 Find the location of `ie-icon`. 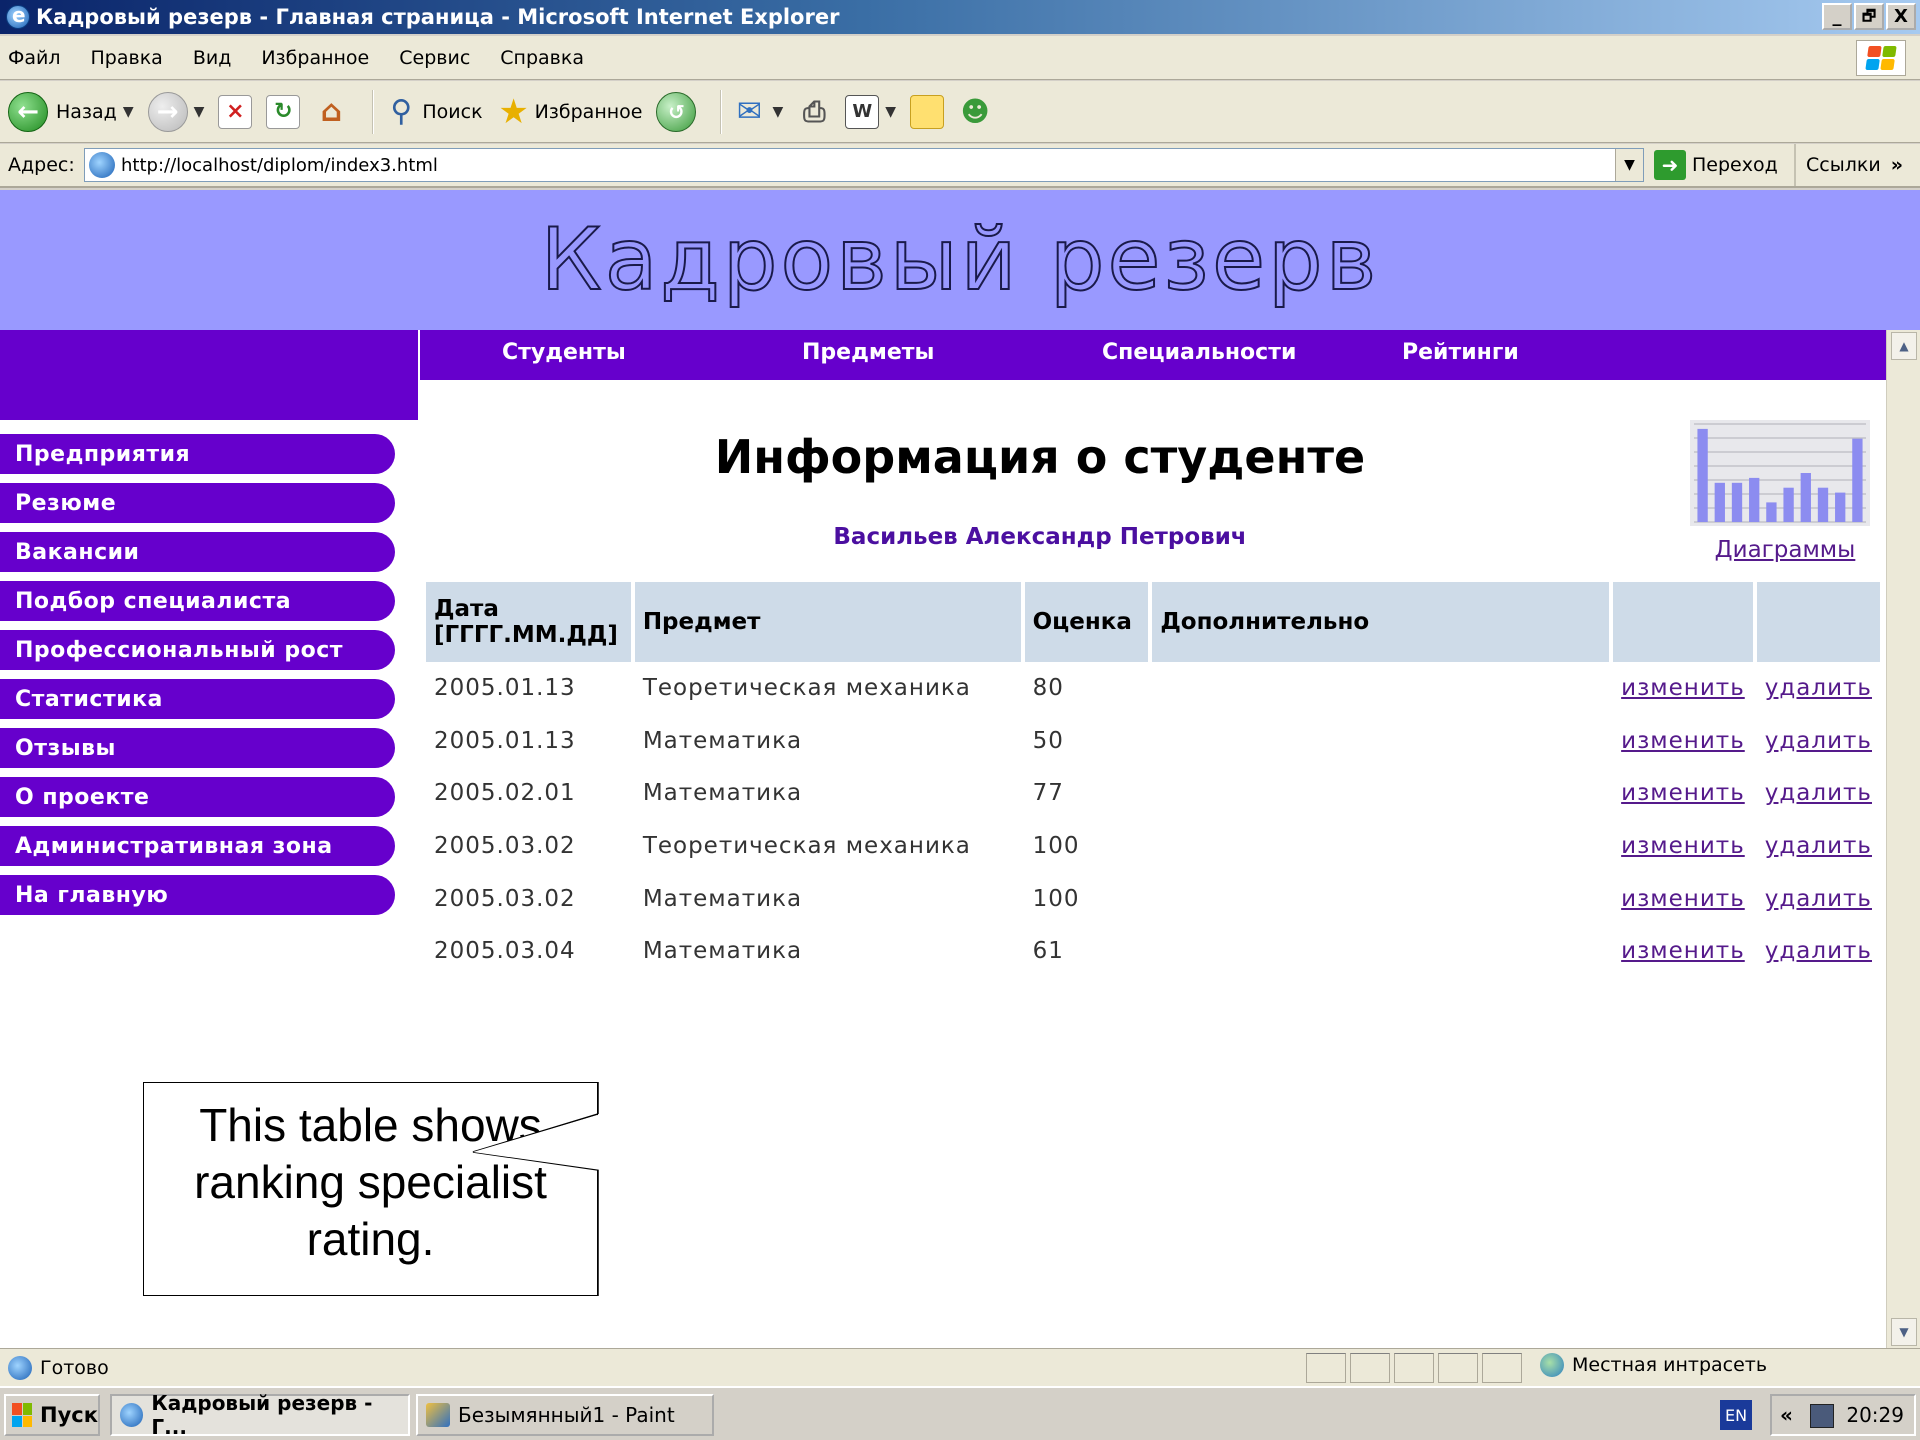

ie-icon is located at coordinates (18, 16).